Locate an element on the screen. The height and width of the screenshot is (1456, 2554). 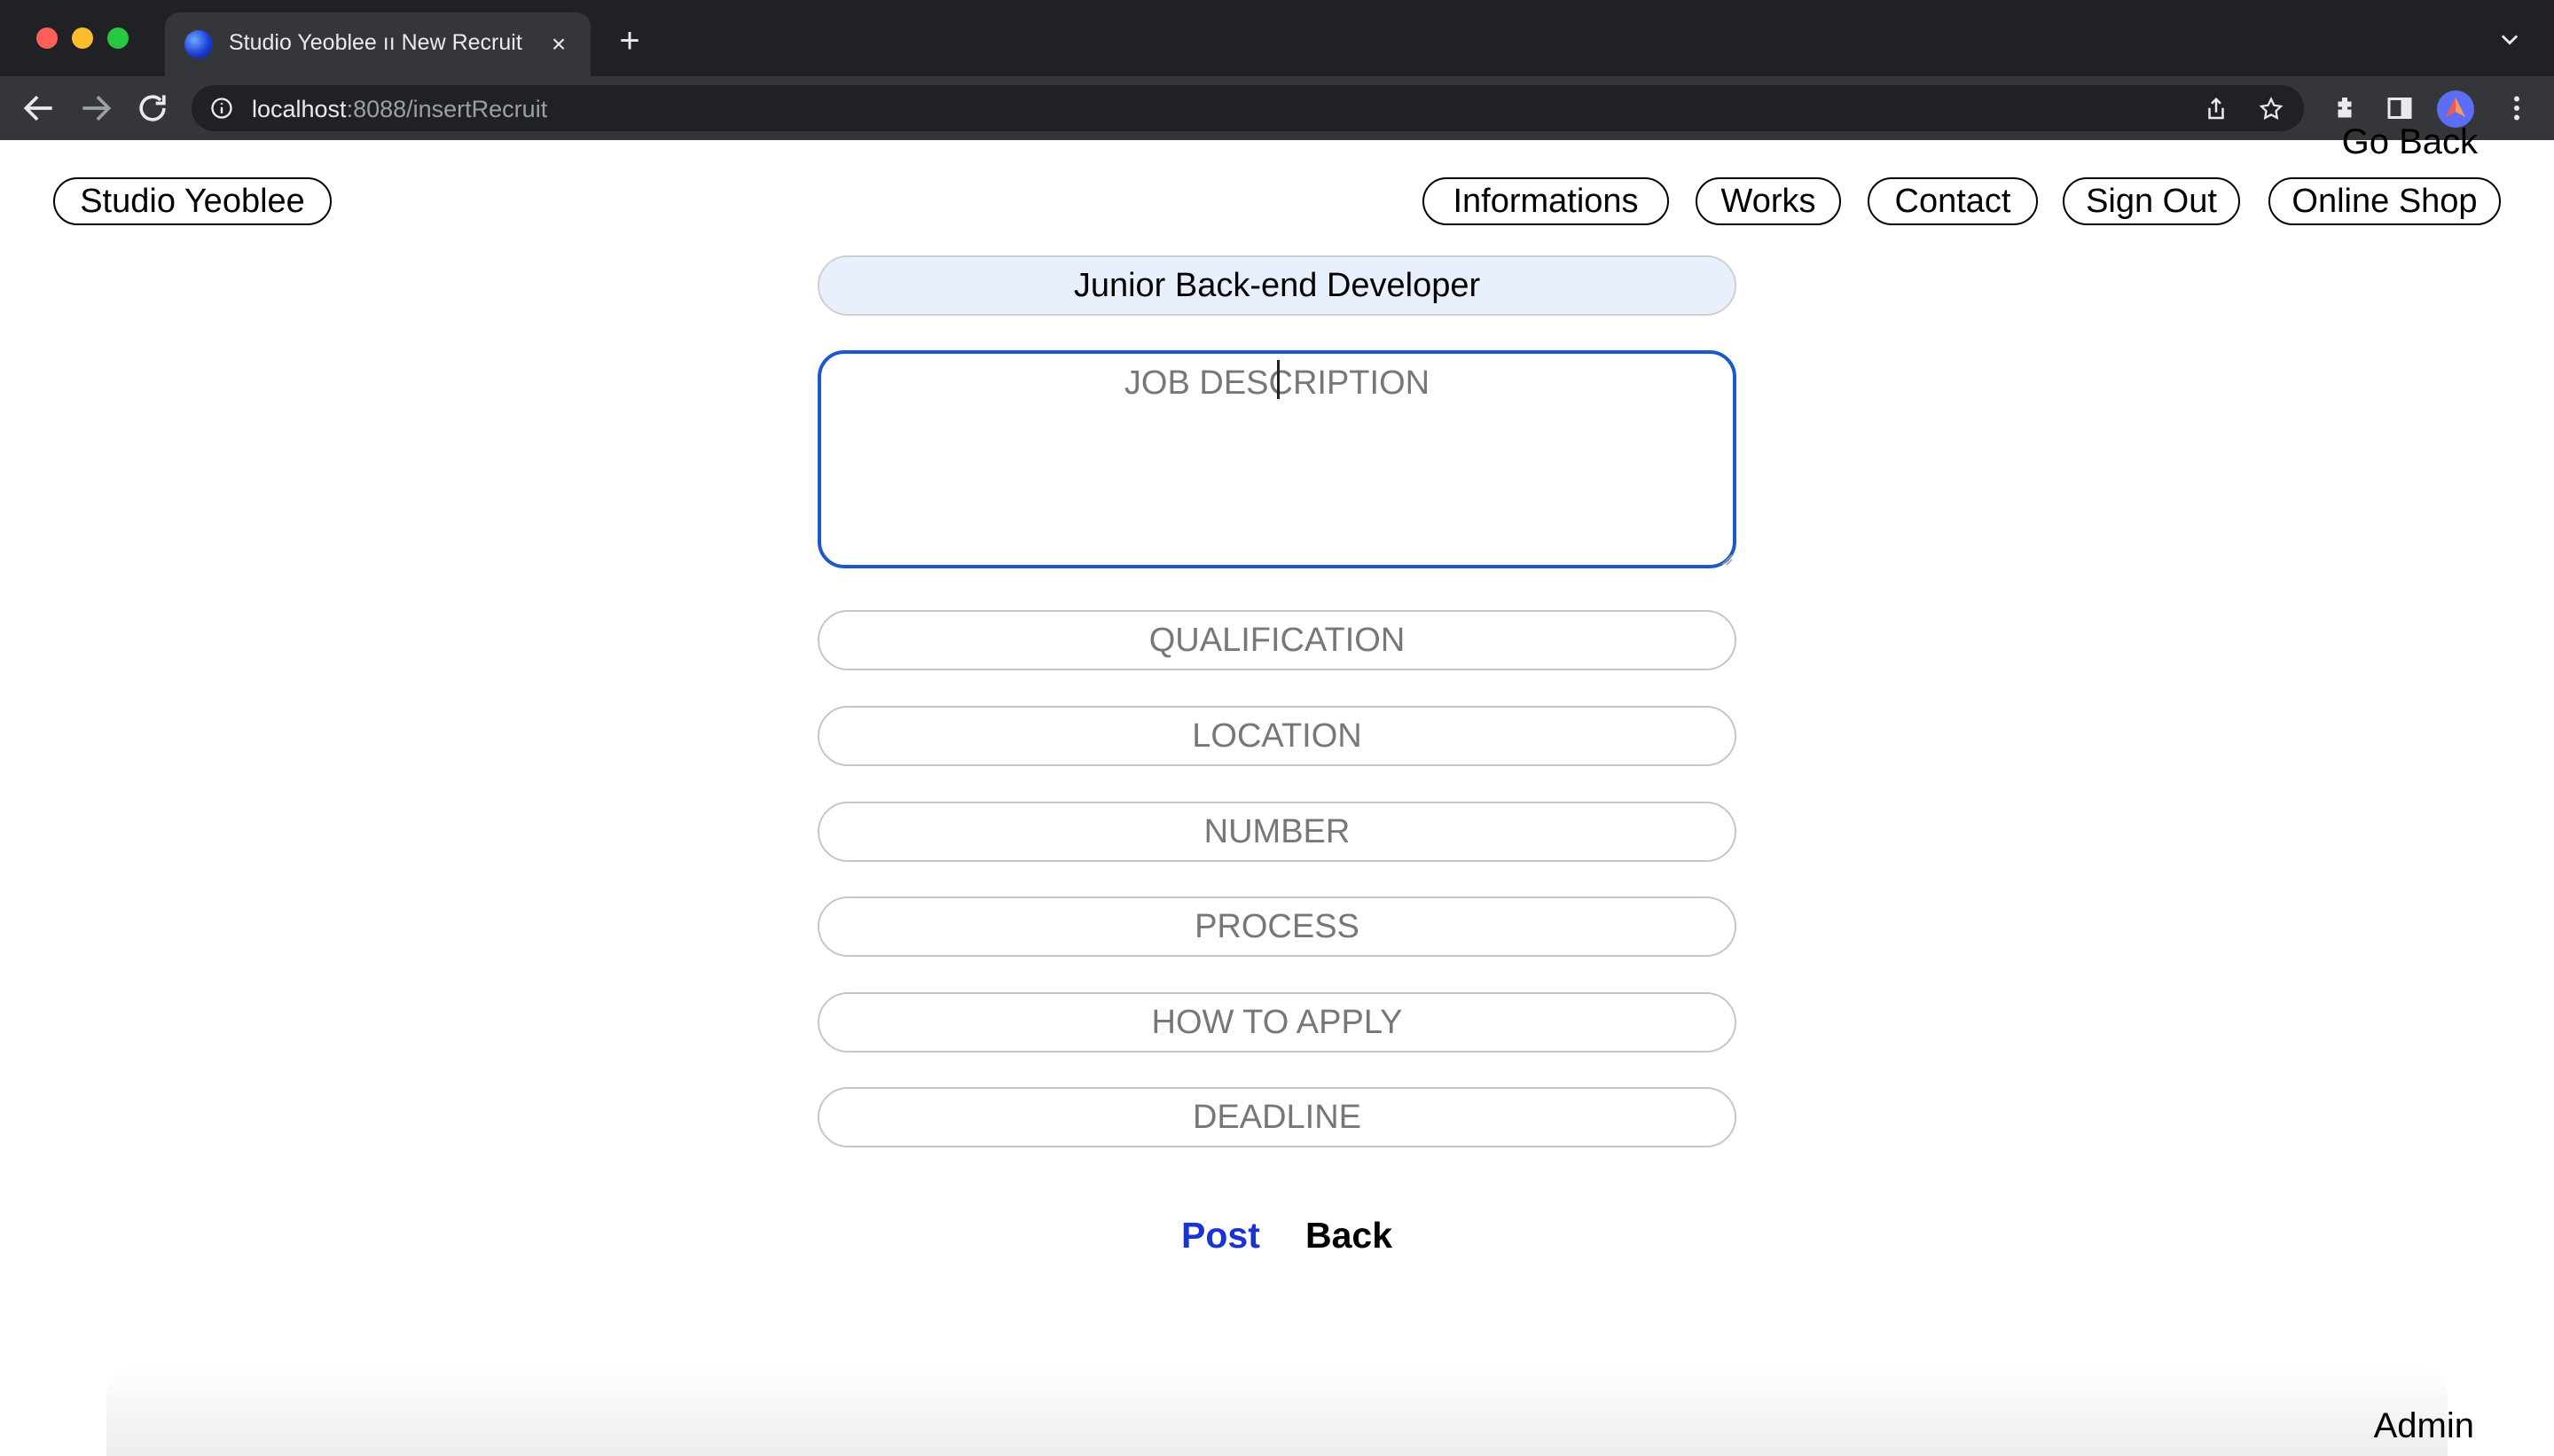
how-to-apply-input: HOW TO APPLY is located at coordinates (1277, 1022).